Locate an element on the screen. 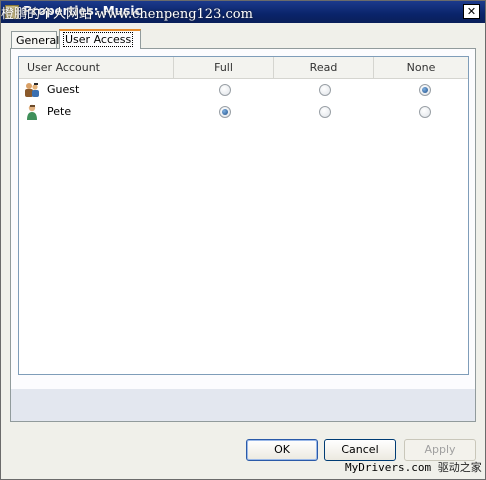 This screenshot has width=486, height=480. column-header-read: Read is located at coordinates (324, 67).